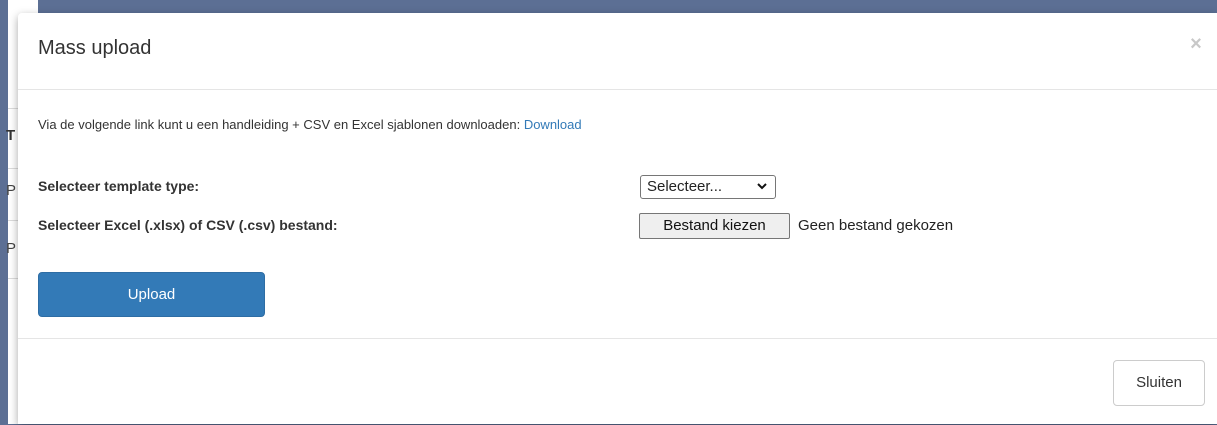  I want to click on download-link: Download, so click(553, 124).